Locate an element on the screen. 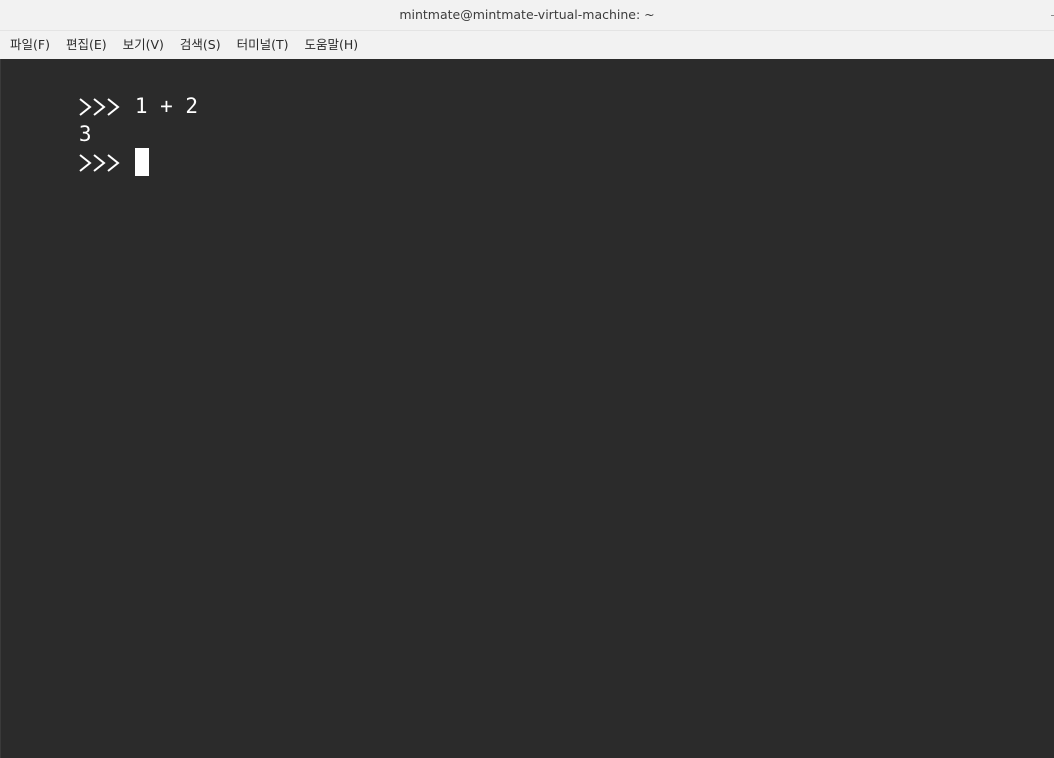  text-cursor is located at coordinates (141, 162).